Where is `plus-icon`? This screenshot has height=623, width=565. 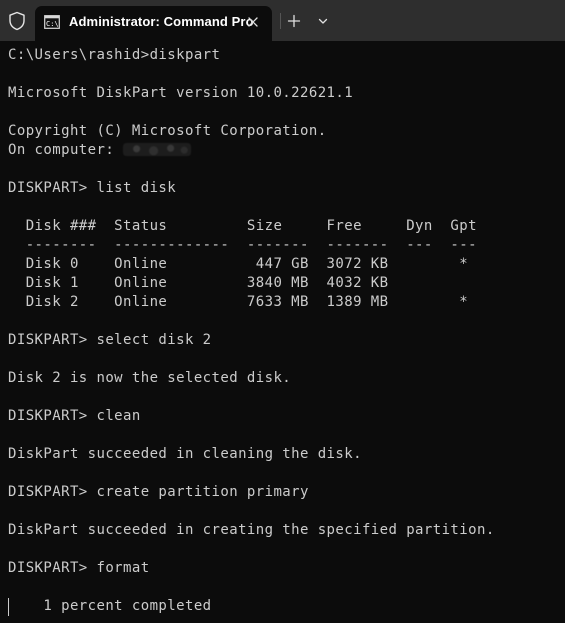 plus-icon is located at coordinates (294, 21).